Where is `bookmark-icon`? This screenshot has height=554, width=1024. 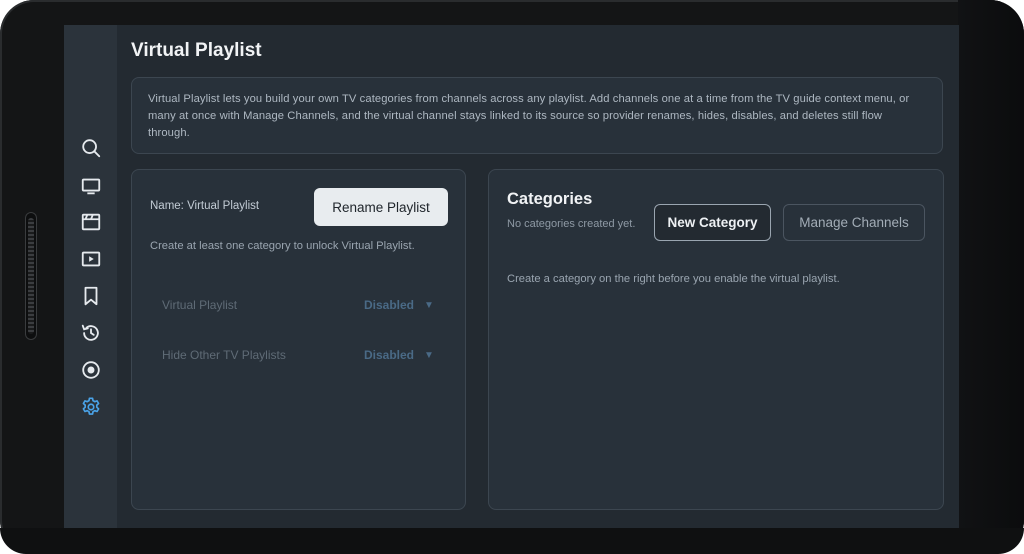 bookmark-icon is located at coordinates (91, 296).